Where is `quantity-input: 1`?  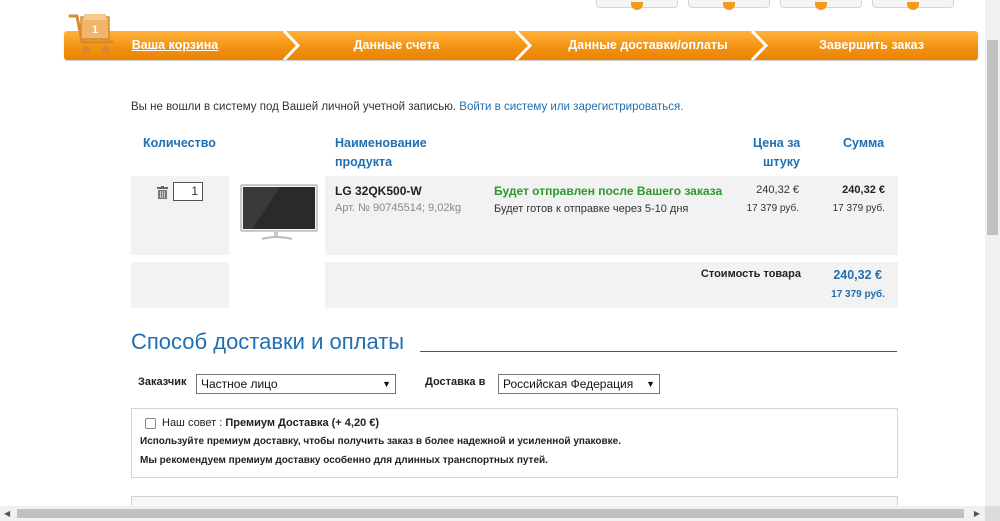
quantity-input: 1 is located at coordinates (188, 191).